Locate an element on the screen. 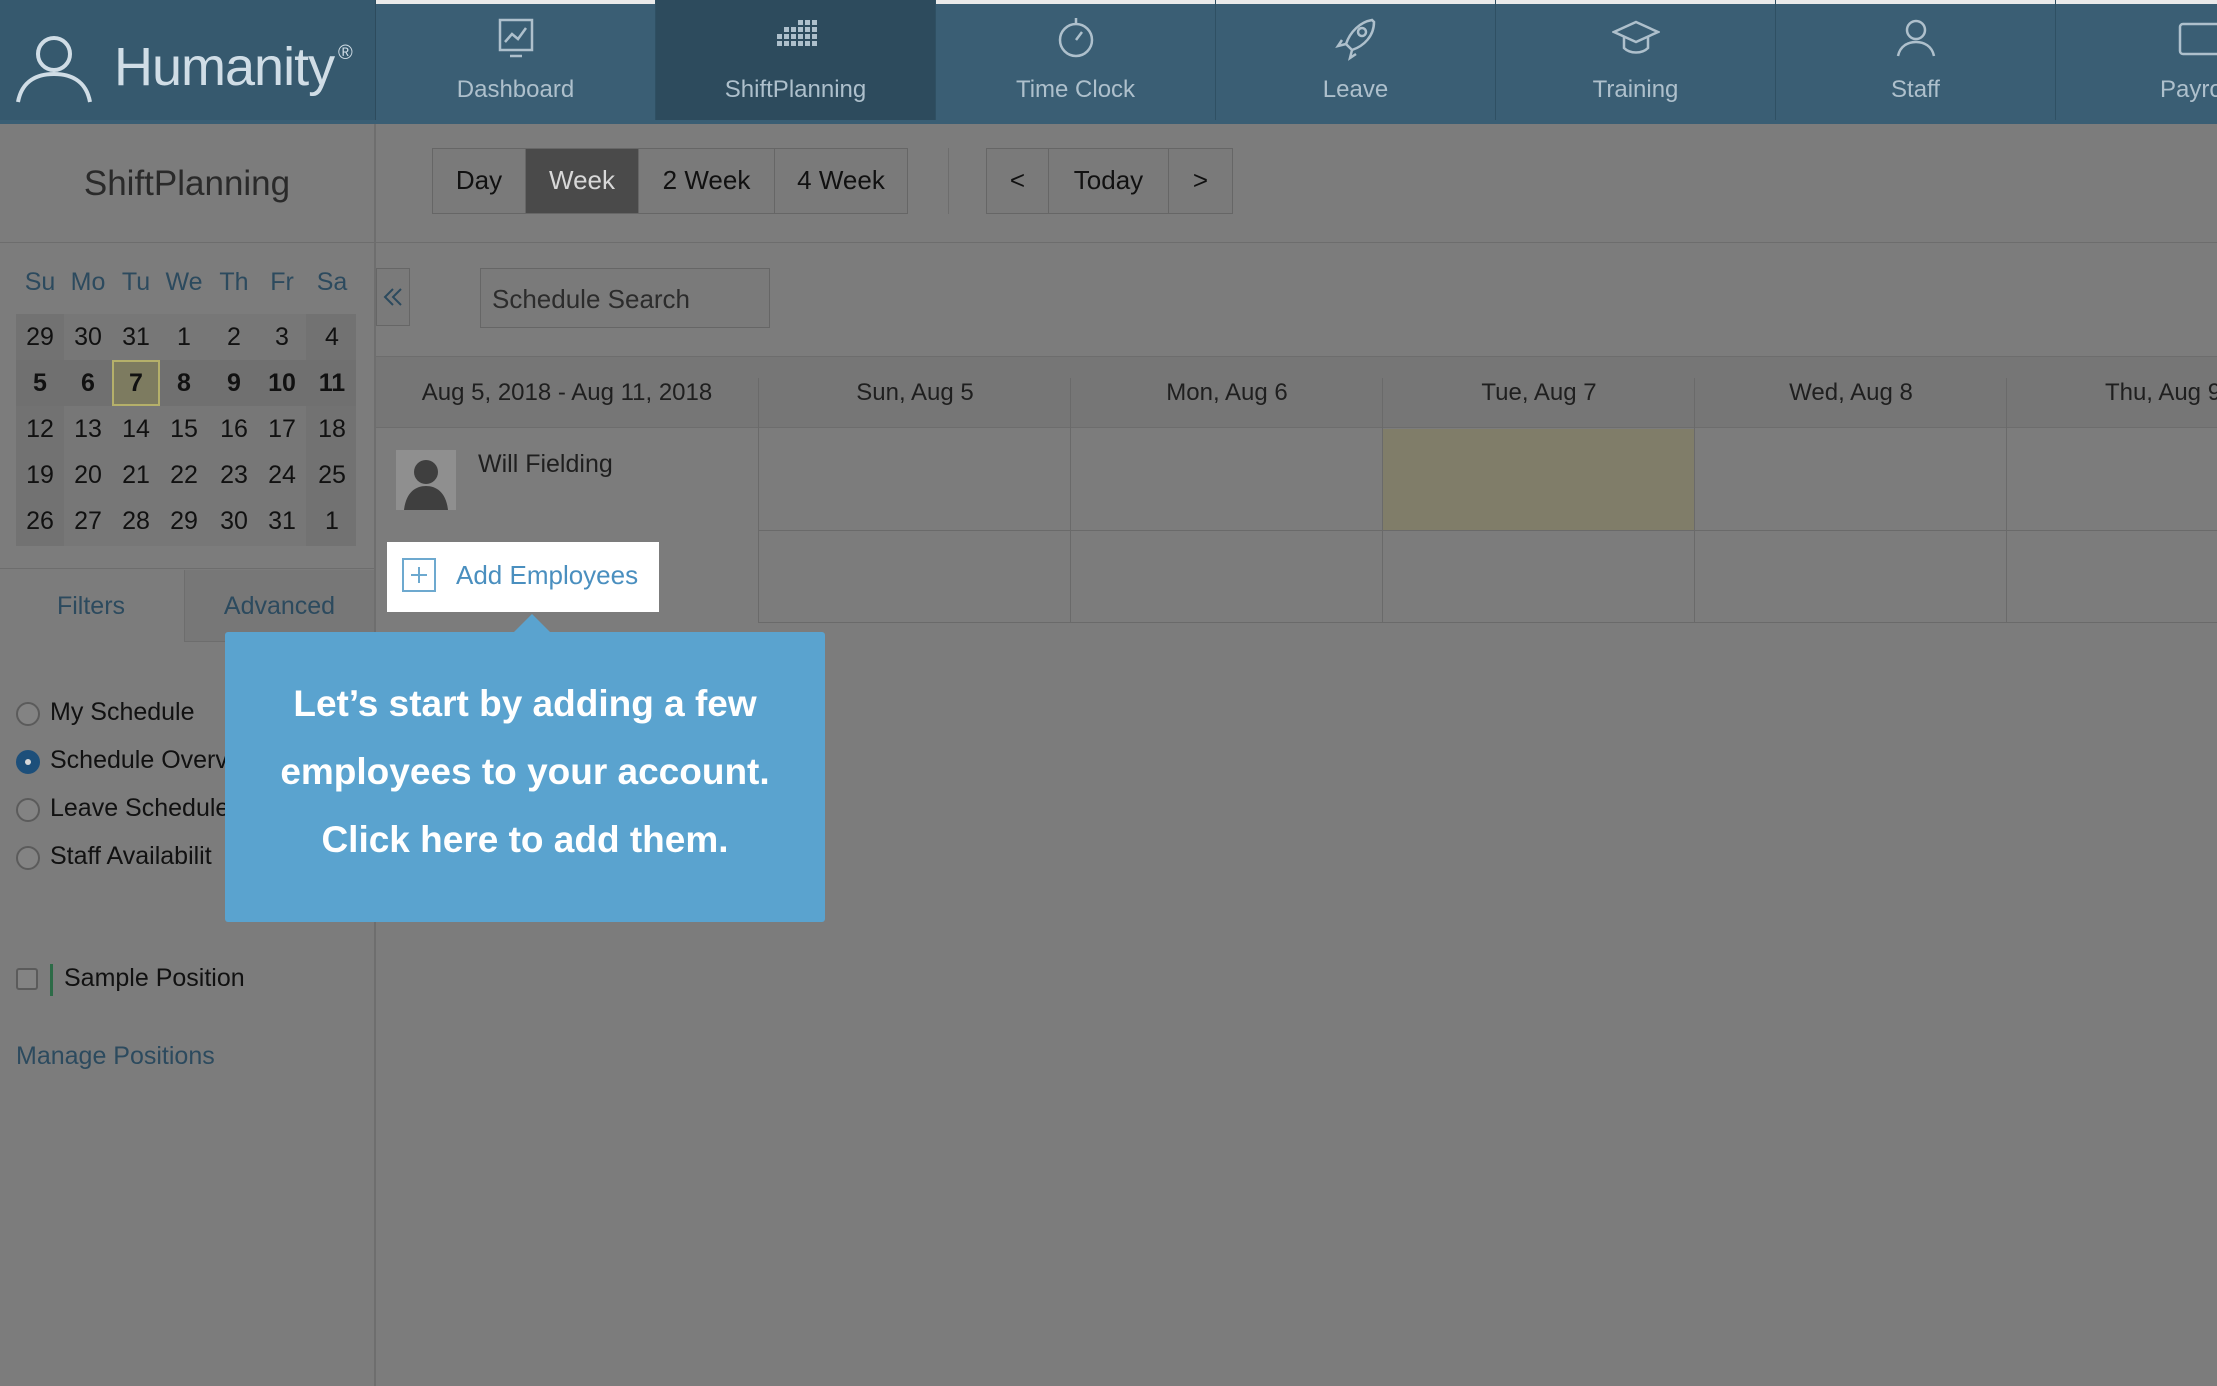 Image resolution: width=2217 pixels, height=1386 pixels. tooltip-arrow is located at coordinates (532, 624).